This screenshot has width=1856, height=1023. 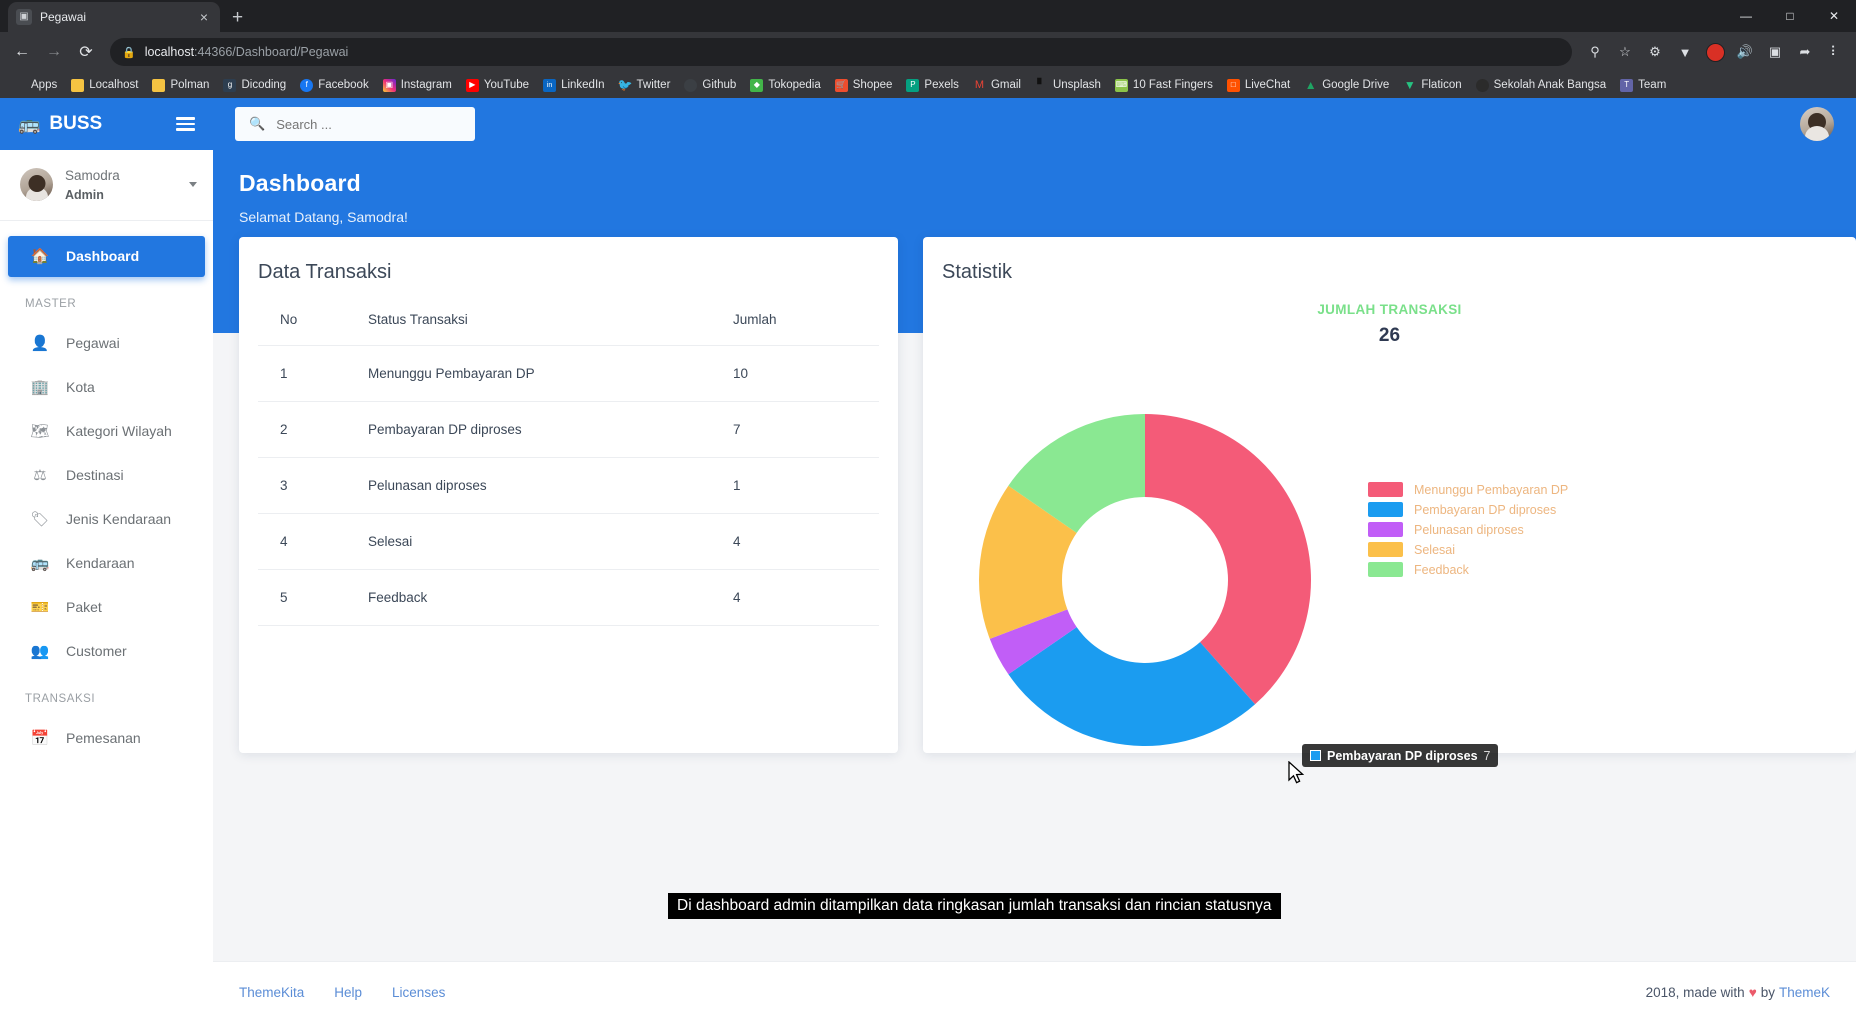 I want to click on maximize-button: □, so click(x=1790, y=16).